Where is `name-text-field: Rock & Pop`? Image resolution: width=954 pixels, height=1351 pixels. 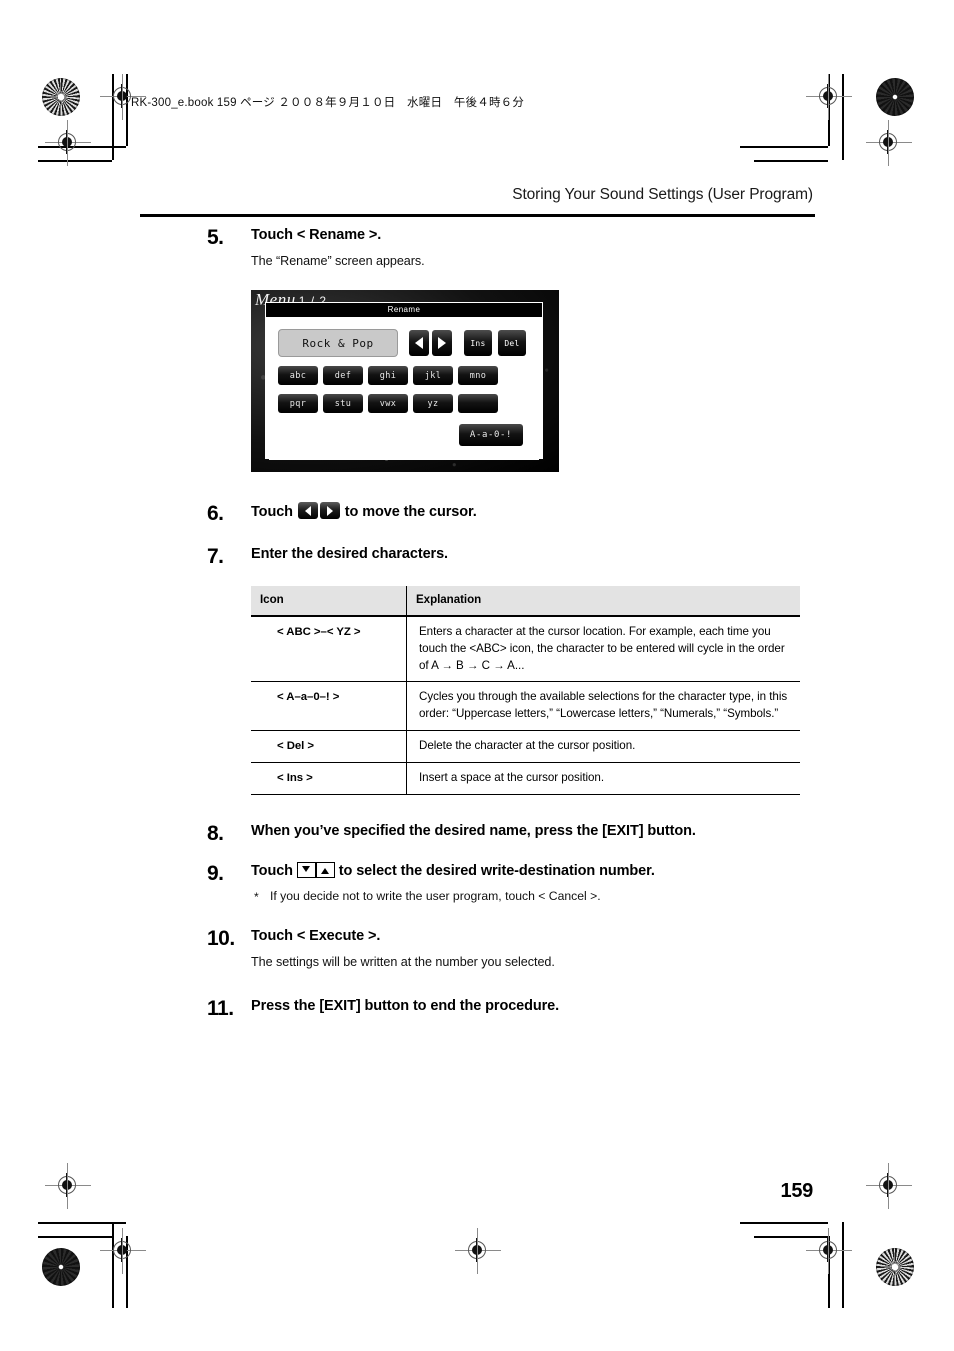 name-text-field: Rock & Pop is located at coordinates (338, 343).